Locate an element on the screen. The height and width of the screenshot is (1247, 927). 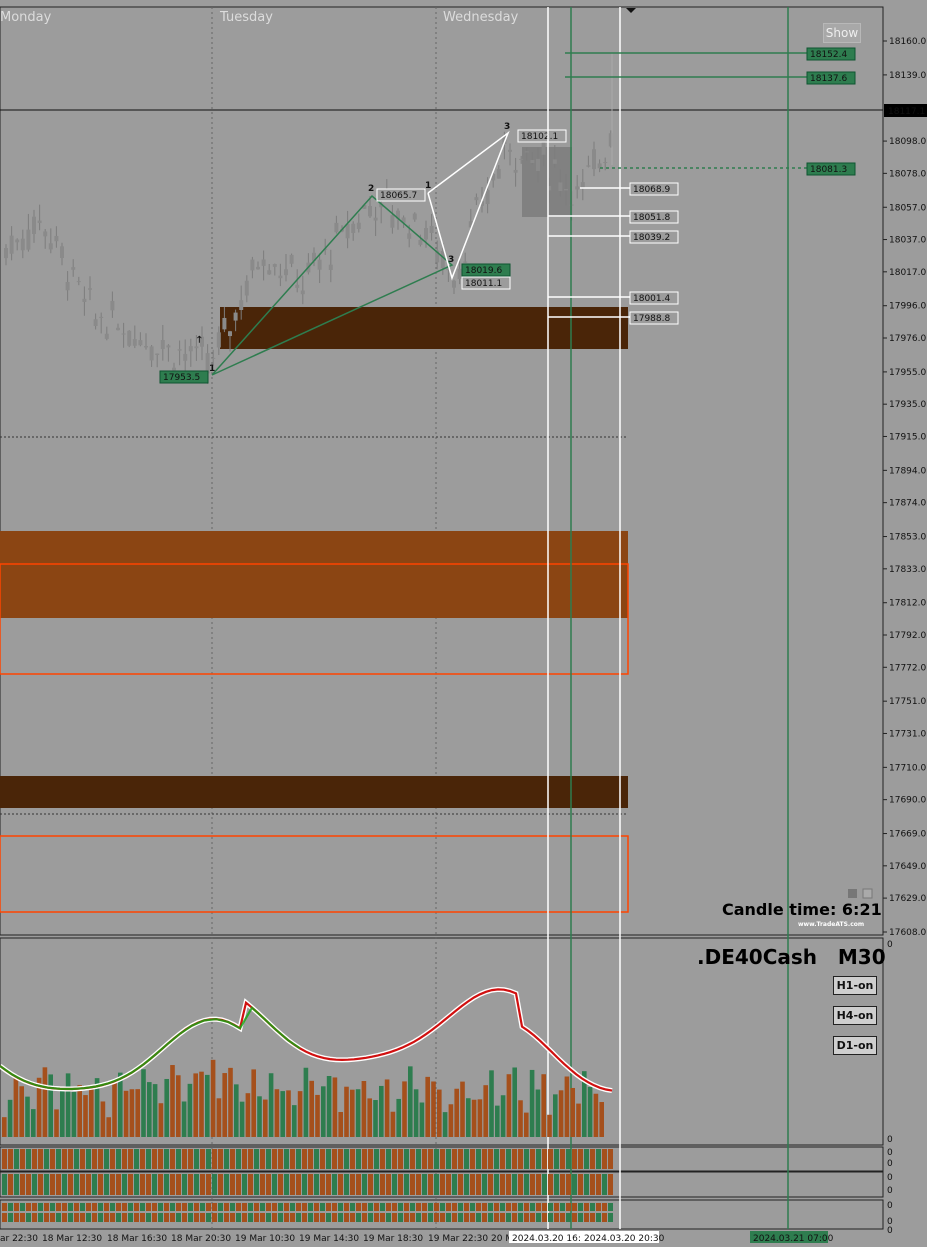
time-marker: 2024.03.20 16:1 is located at coordinates (549, 1239).